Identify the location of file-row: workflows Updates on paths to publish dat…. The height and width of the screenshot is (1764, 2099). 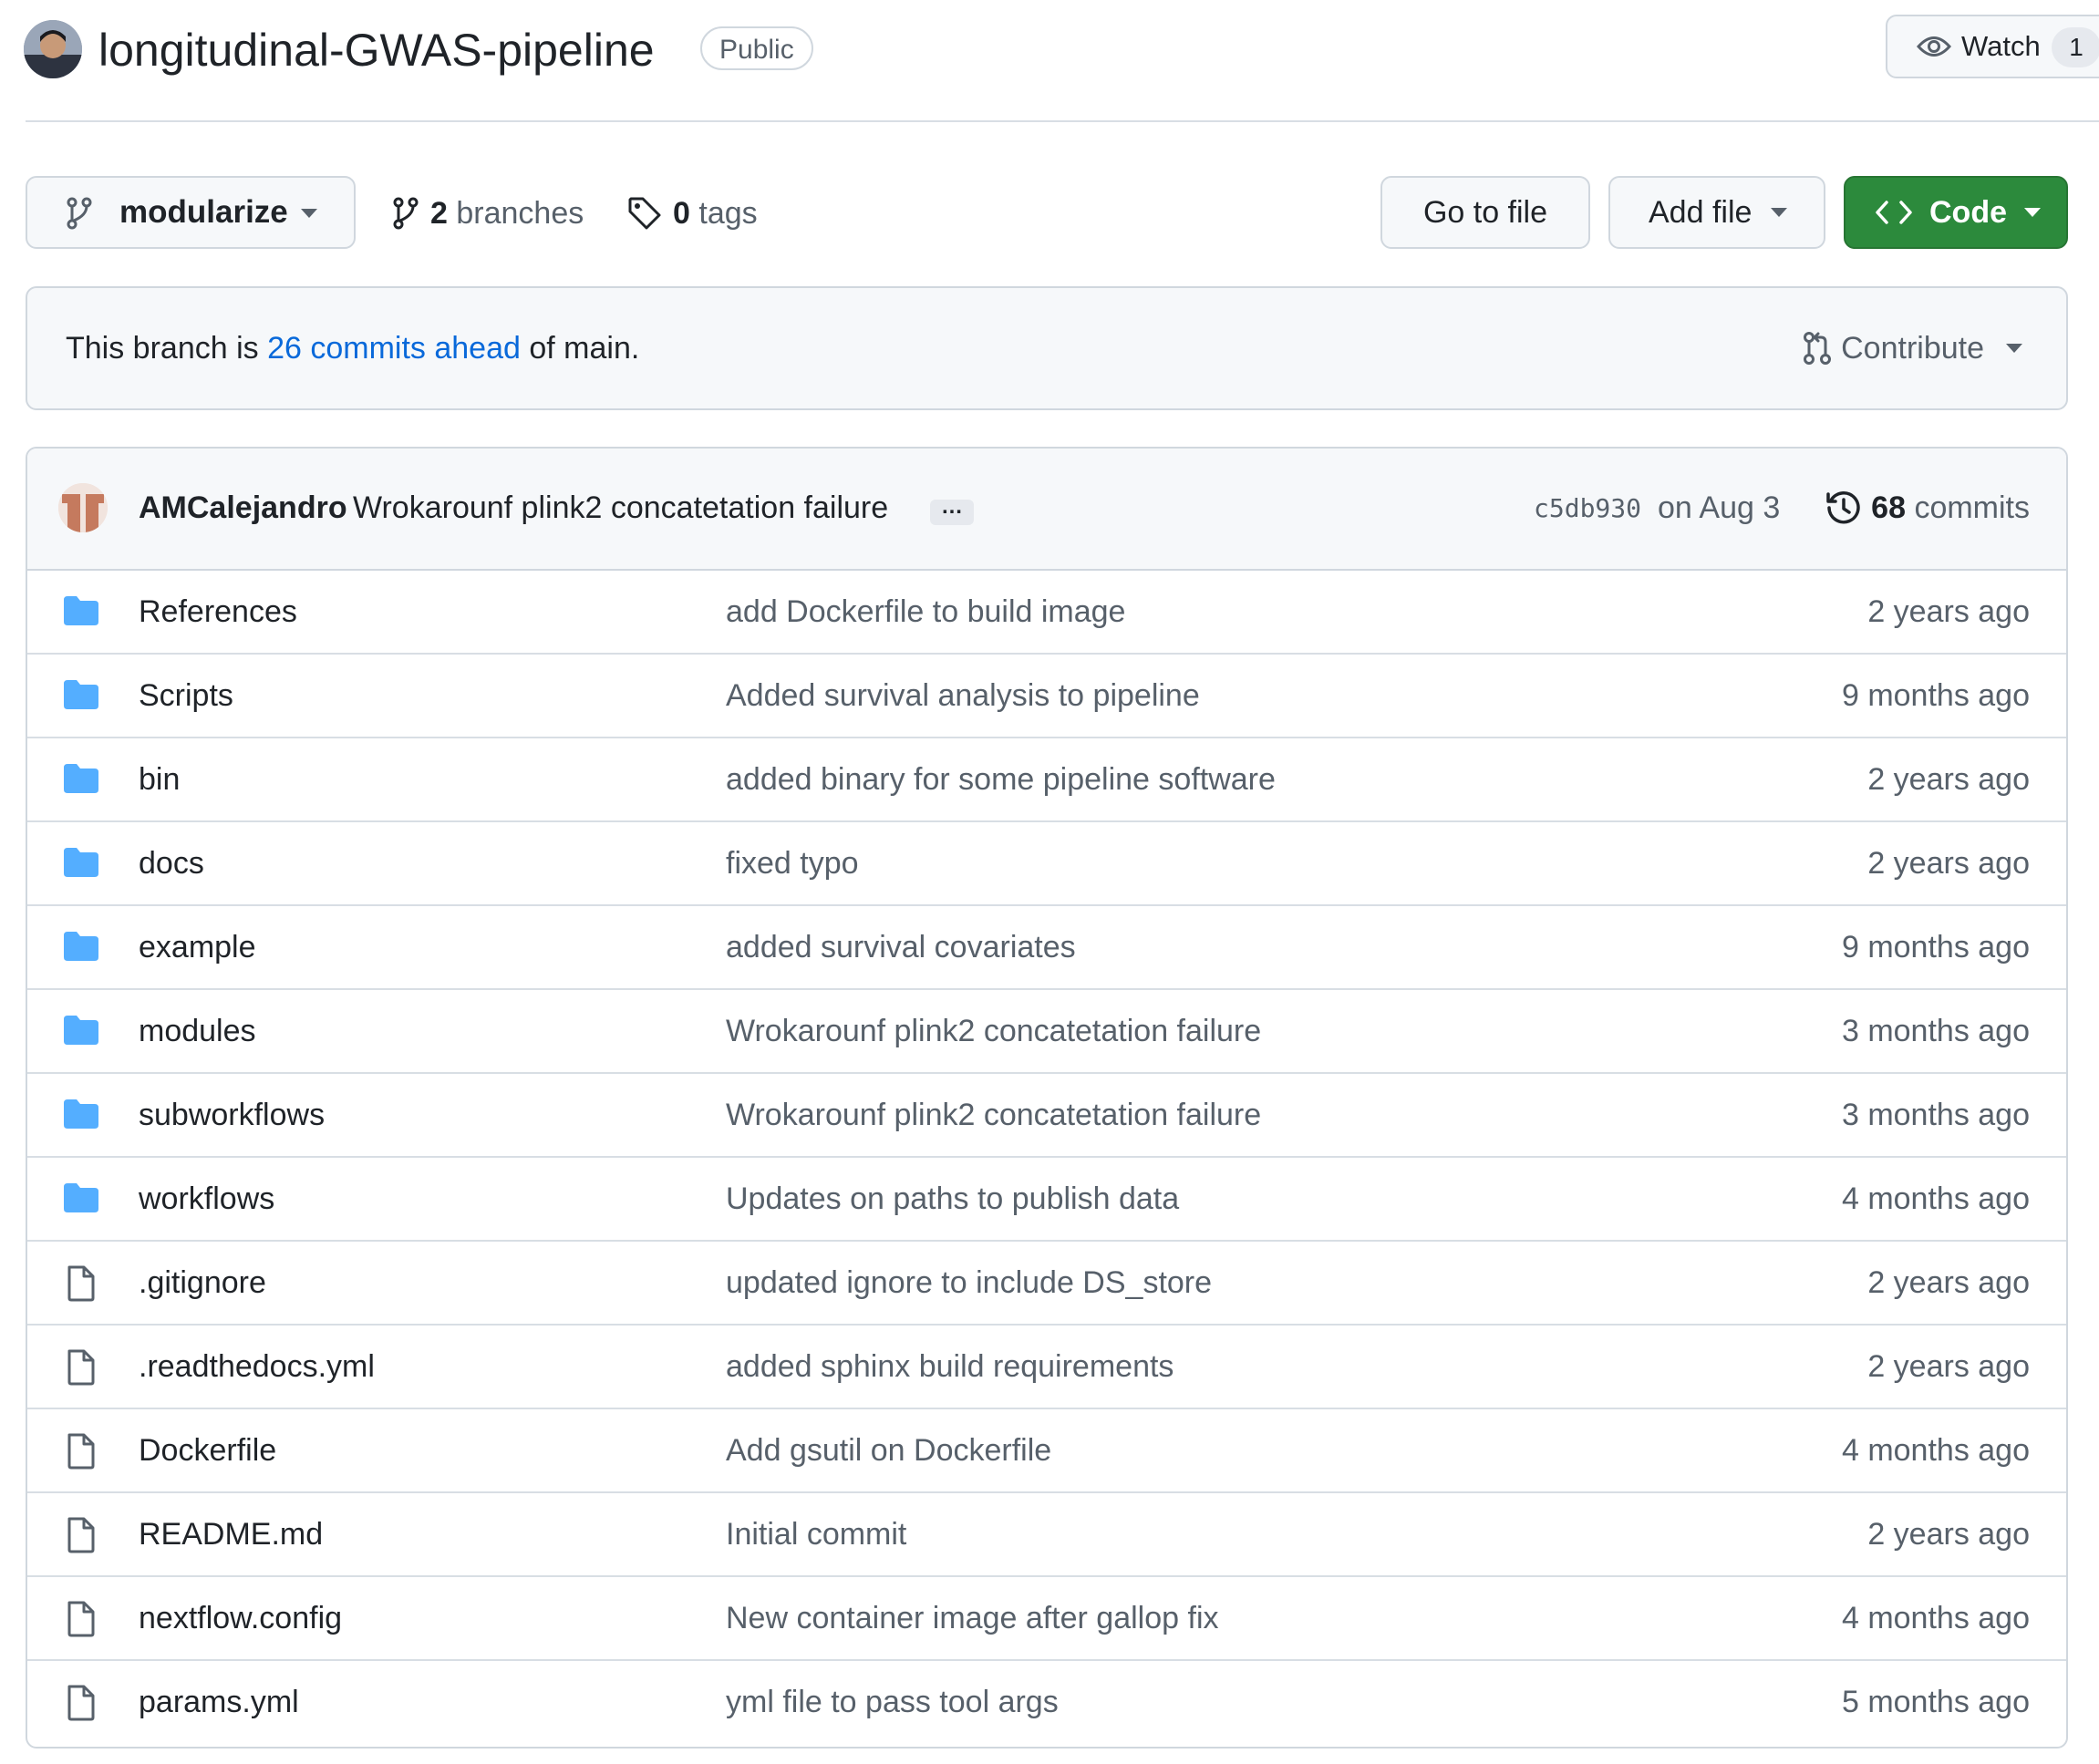
(1046, 1200).